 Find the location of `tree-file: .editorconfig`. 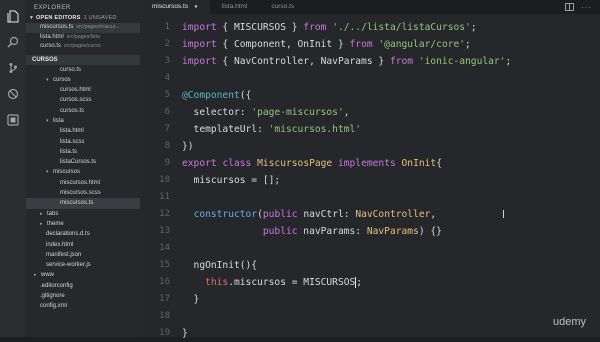

tree-file: .editorconfig is located at coordinates (83, 286).